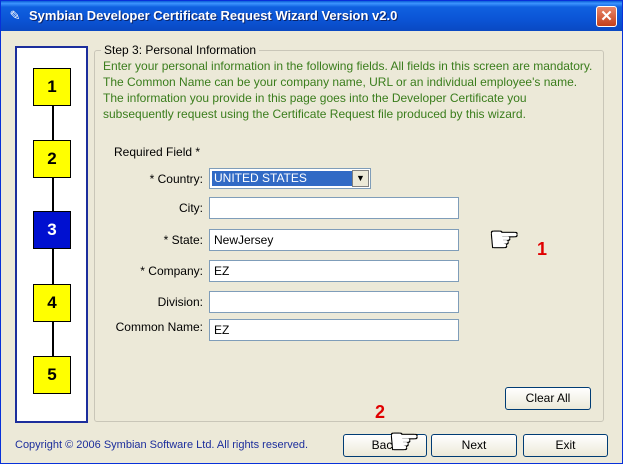 This screenshot has width=623, height=464. I want to click on group-title: Step 3: Personal Information, so click(180, 50).